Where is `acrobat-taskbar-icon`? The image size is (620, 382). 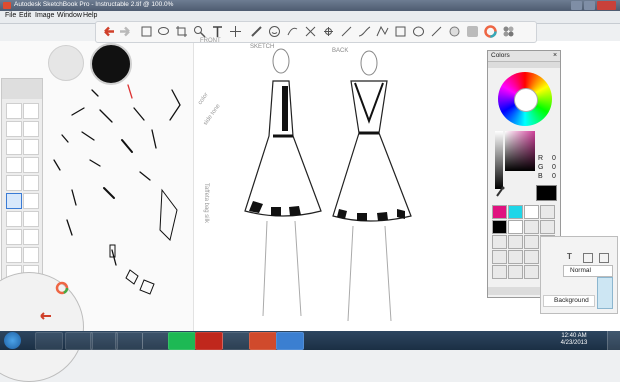
acrobat-taskbar-icon is located at coordinates (209, 341).